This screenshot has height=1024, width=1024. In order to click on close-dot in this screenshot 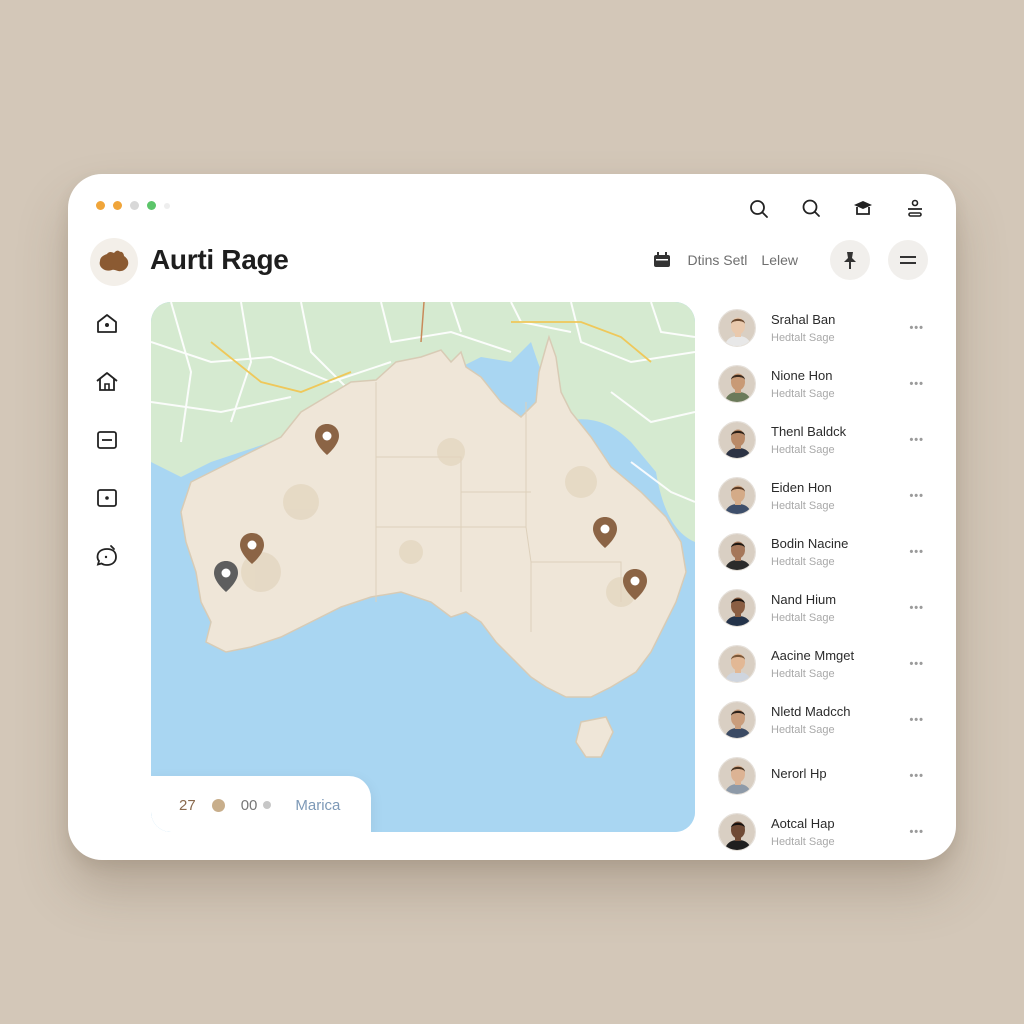, I will do `click(100, 205)`.